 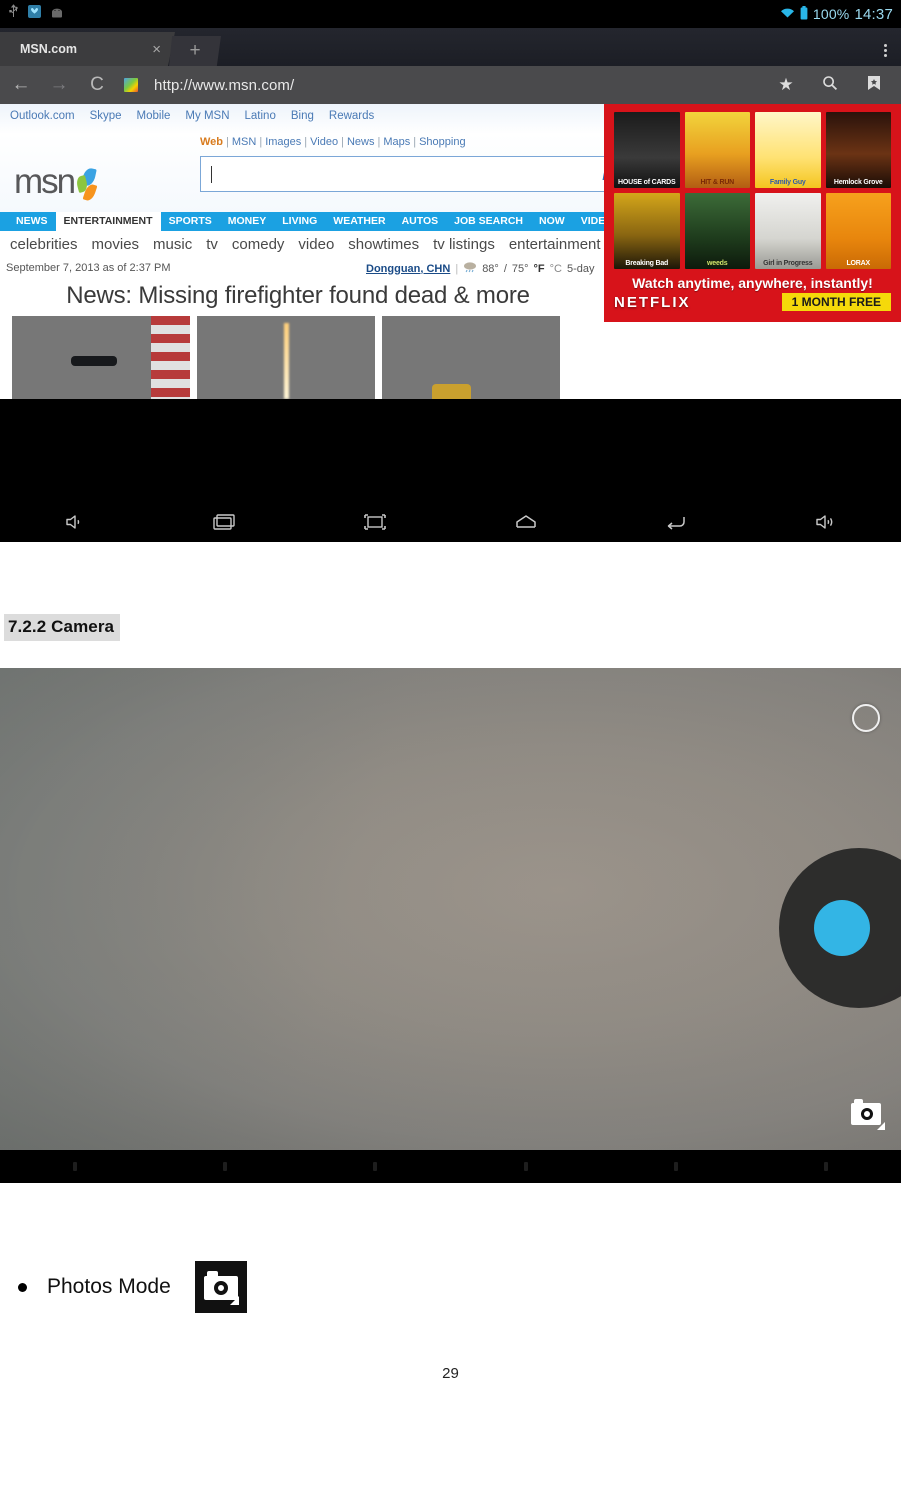 I want to click on msn-link-bing: Bing, so click(x=302, y=116).